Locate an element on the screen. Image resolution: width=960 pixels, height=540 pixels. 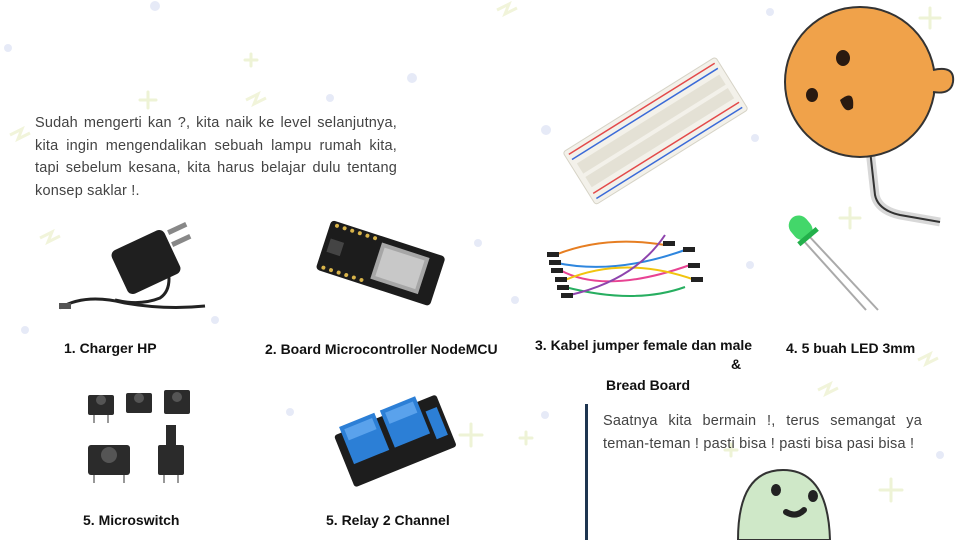
caption-microswitch: 5. Microswitch is located at coordinates (131, 520).